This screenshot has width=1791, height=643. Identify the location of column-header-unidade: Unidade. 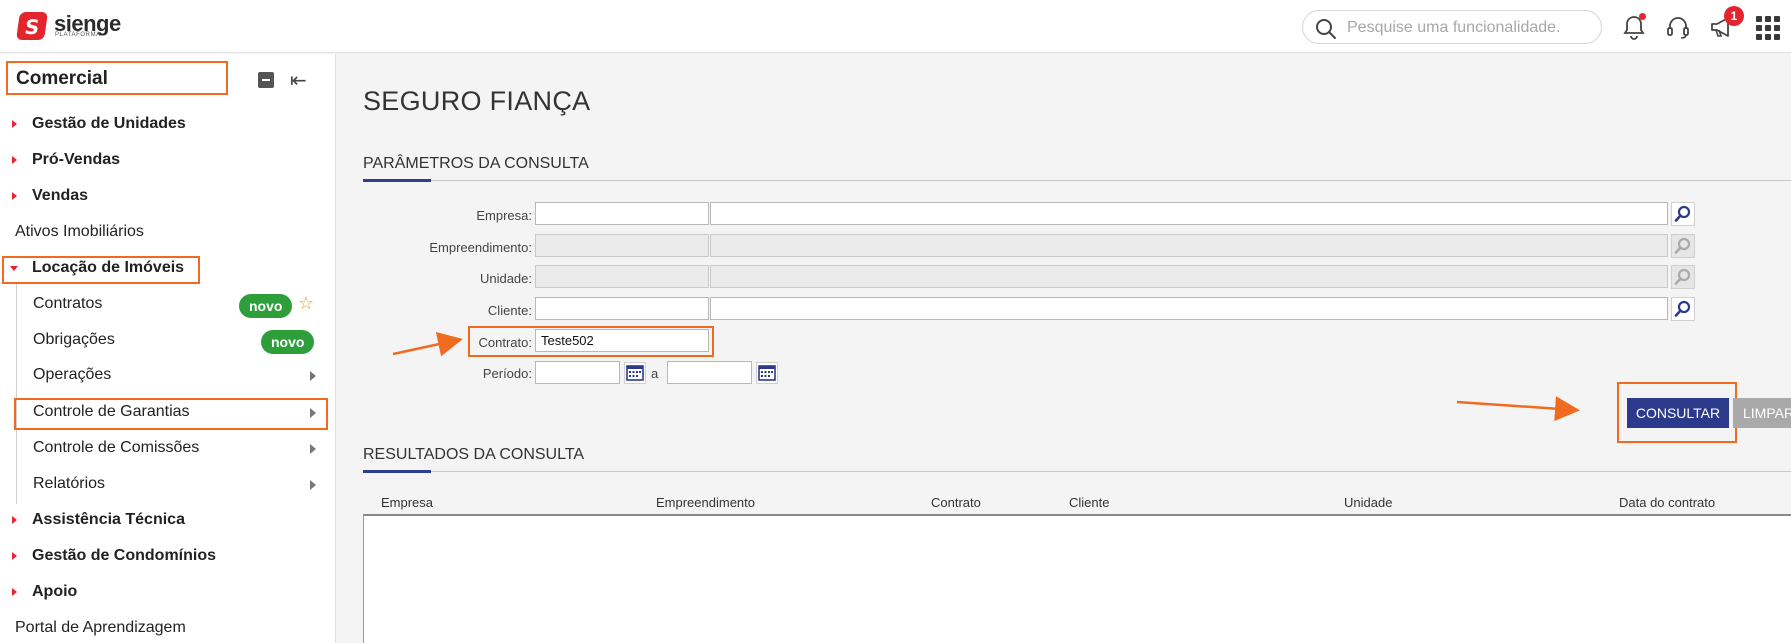
(1368, 502).